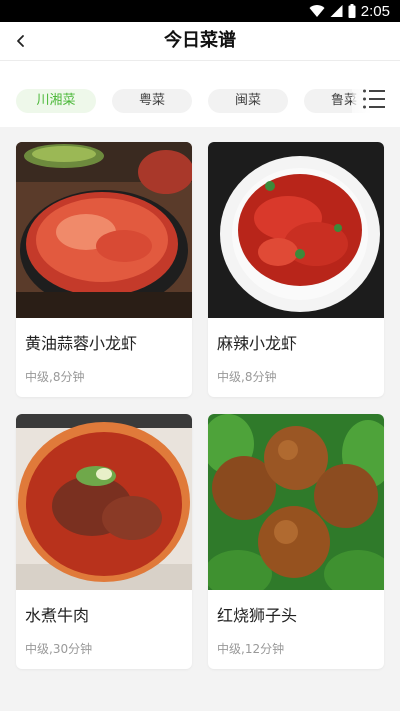 This screenshot has width=400, height=711. Describe the element at coordinates (81, 343) in the screenshot. I see `recipe-name: 黄油蒜蓉小龙虾` at that location.